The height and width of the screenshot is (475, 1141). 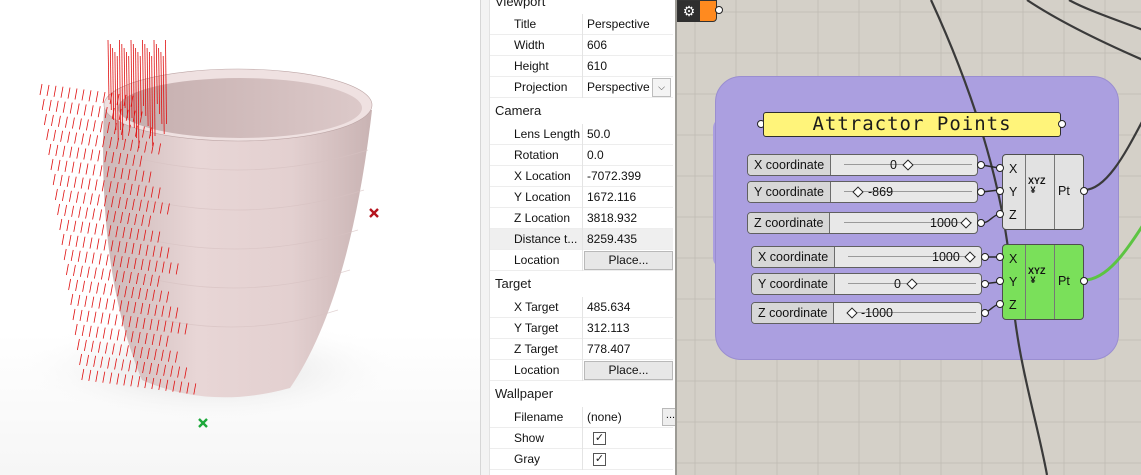 I want to click on z-slider-1: Z coordinate 1000, so click(x=862, y=223).